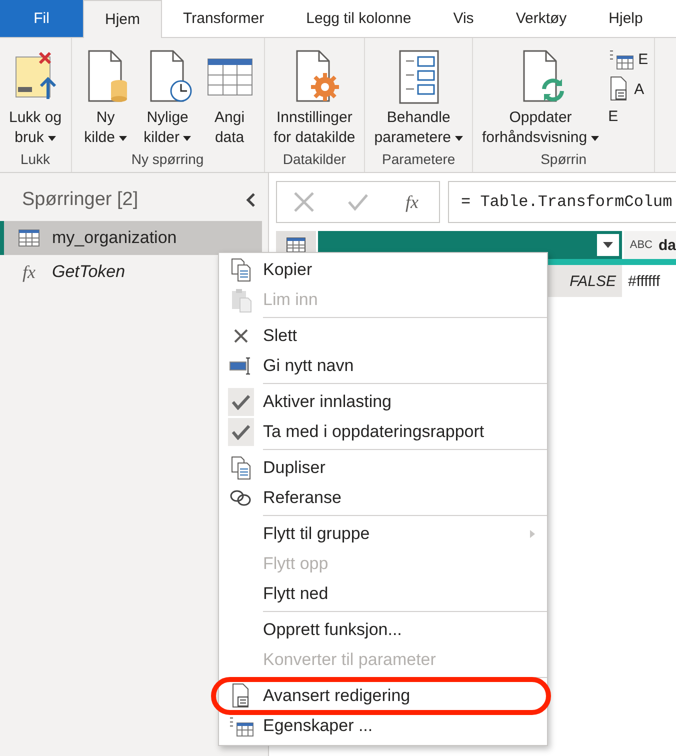  I want to click on ribbon-button: Nylige kilder, so click(168, 95).